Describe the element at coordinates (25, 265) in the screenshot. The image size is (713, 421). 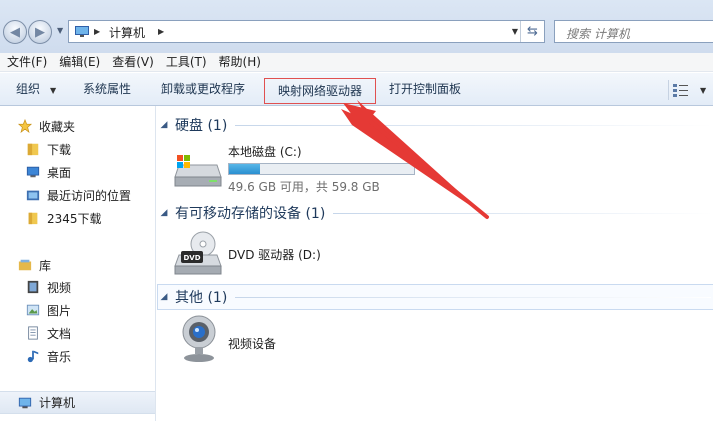
I see `library-icon` at that location.